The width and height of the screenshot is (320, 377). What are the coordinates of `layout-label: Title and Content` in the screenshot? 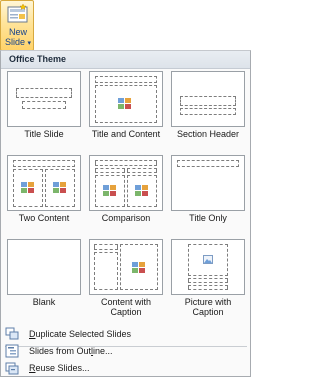 It's located at (126, 134).